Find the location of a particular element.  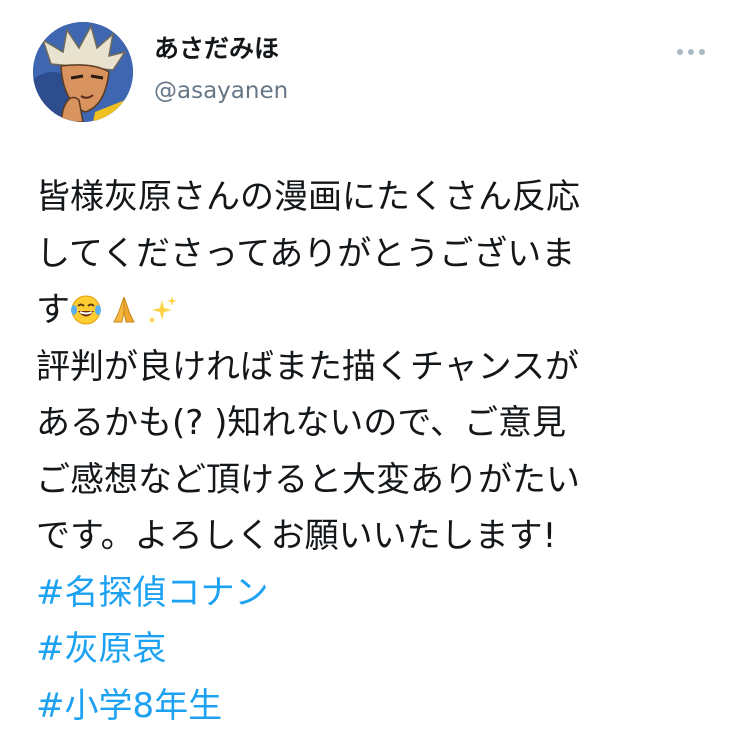

hashtag-link: #灰原哀 is located at coordinates (381, 649).